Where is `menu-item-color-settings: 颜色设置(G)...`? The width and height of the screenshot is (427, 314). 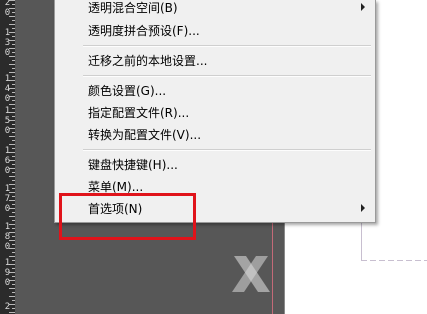 menu-item-color-settings: 颜色设置(G)... is located at coordinates (215, 90).